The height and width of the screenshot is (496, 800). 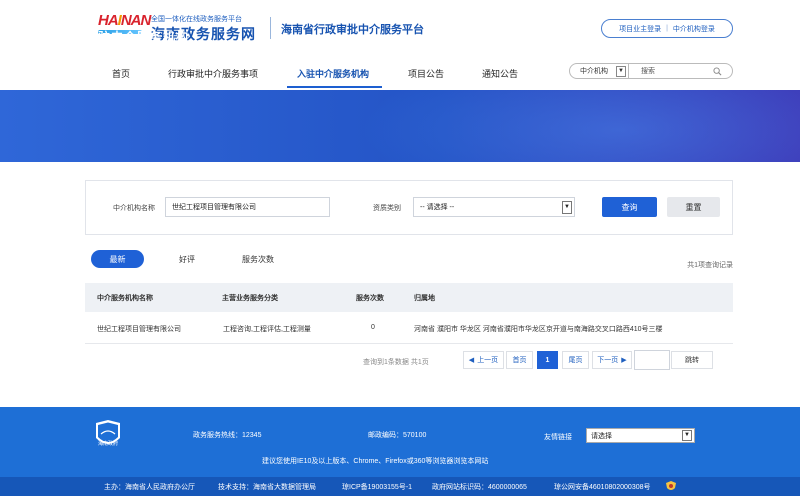 I want to click on search-icon, so click(x=717, y=71).